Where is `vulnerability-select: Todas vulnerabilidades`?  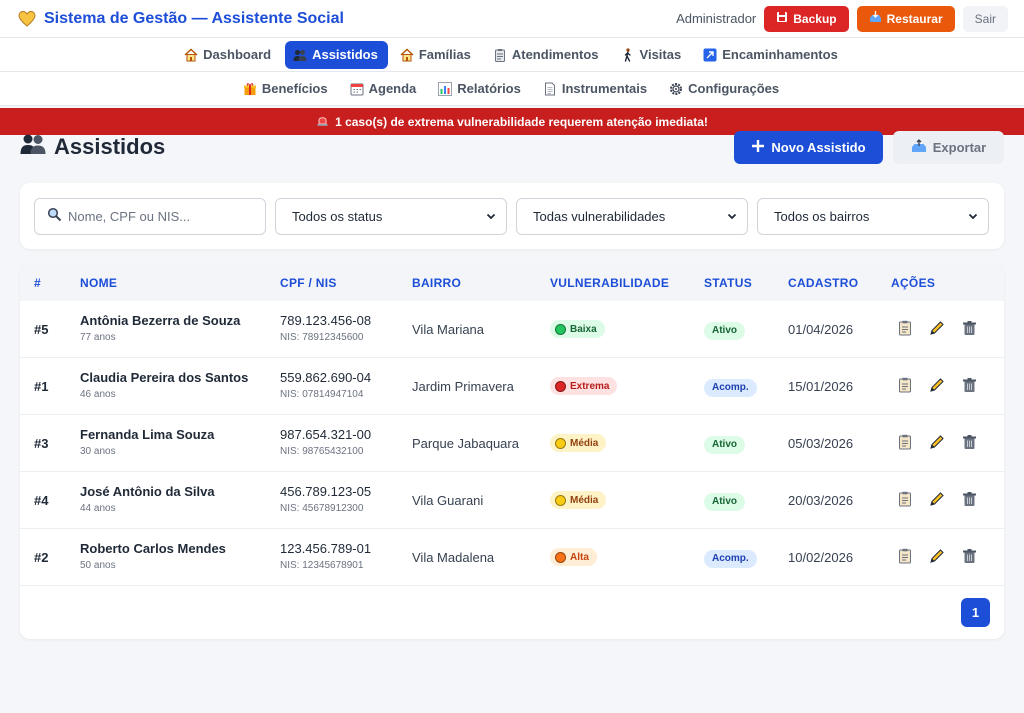 vulnerability-select: Todas vulnerabilidades is located at coordinates (632, 216).